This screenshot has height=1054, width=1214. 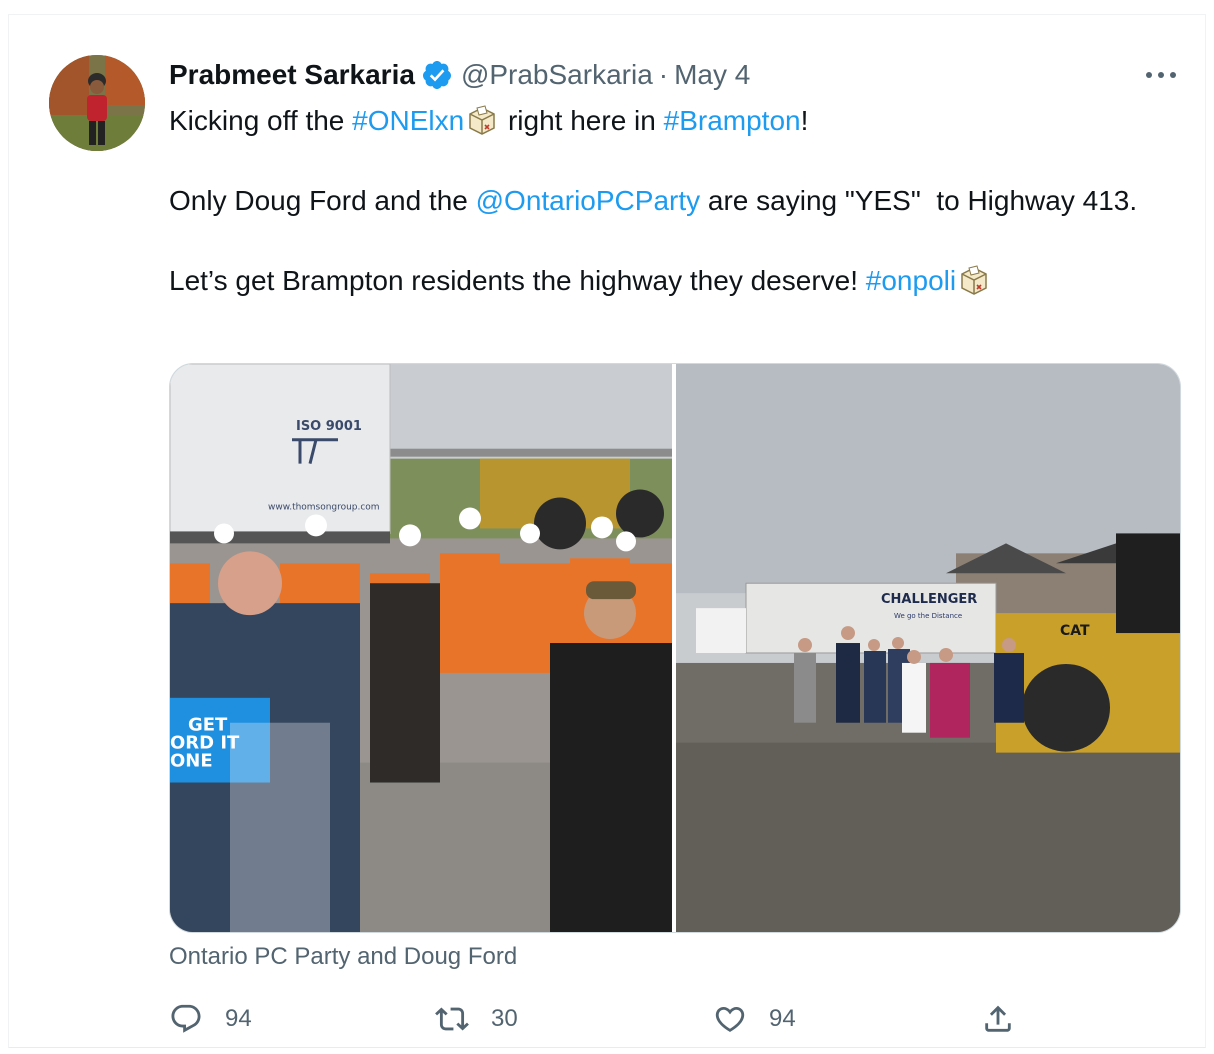 I want to click on machine-brand-text: CAT, so click(x=1075, y=631).